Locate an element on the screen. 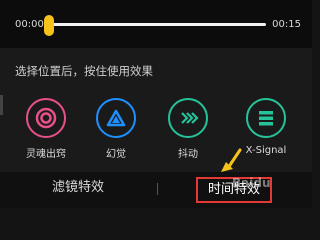  total-time: 00:15 is located at coordinates (286, 24).